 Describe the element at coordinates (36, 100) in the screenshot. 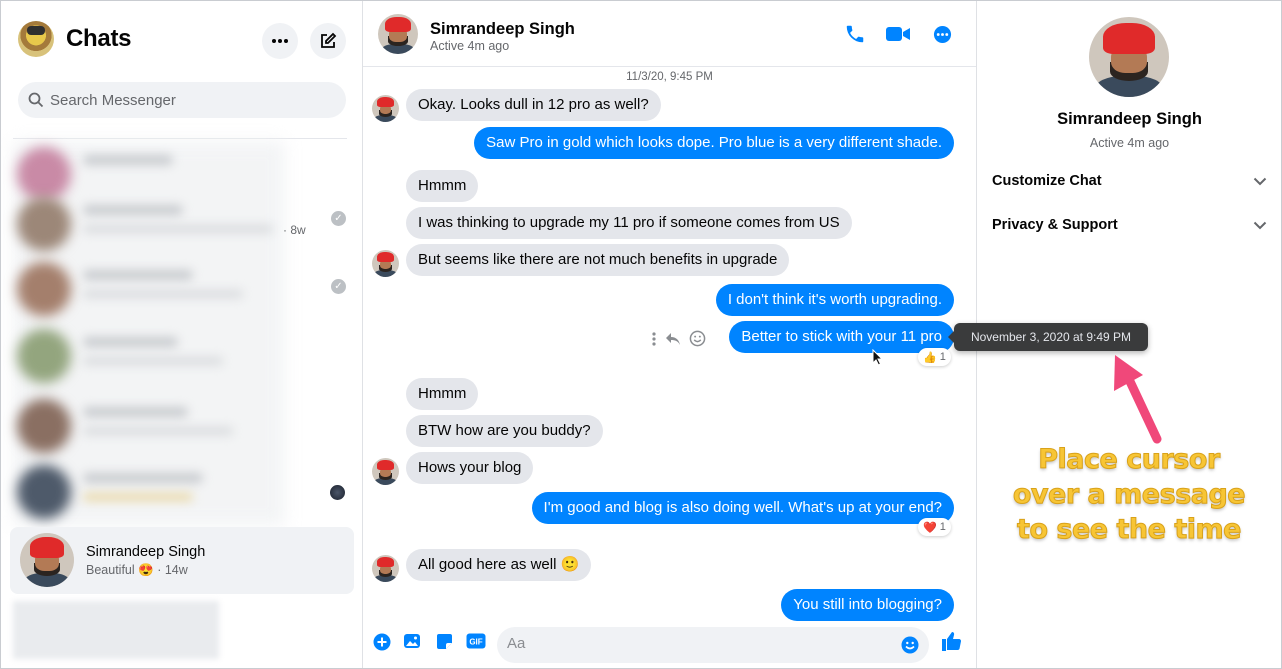

I see `search-icon` at that location.